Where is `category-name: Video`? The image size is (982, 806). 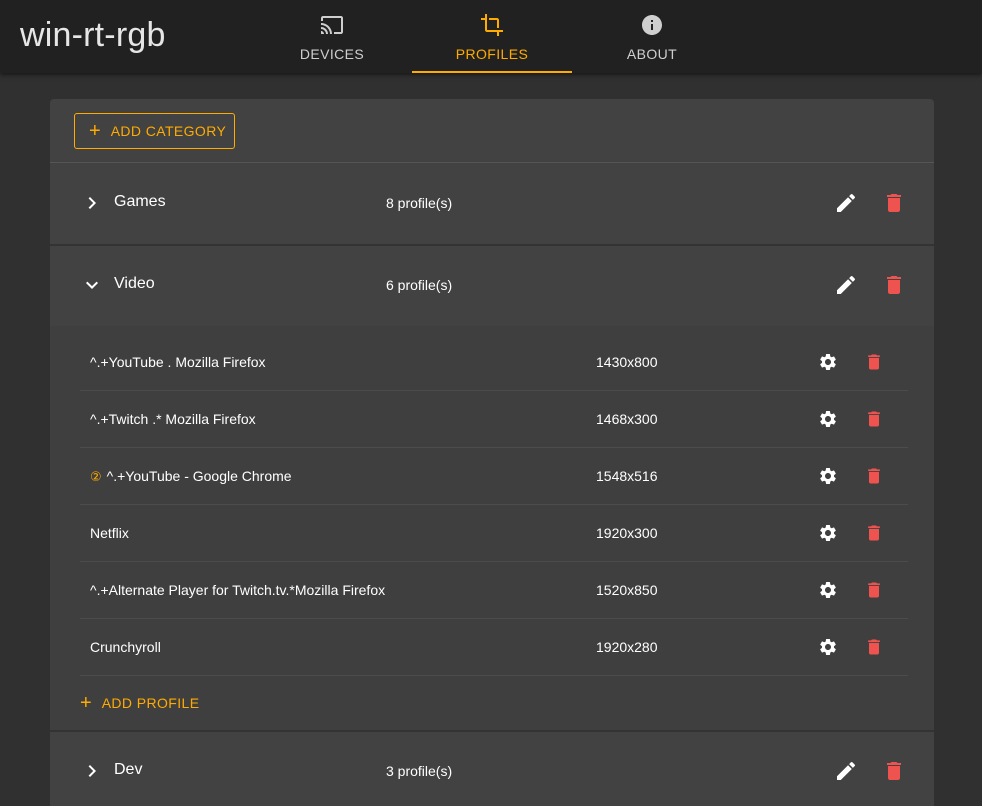 category-name: Video is located at coordinates (134, 283).